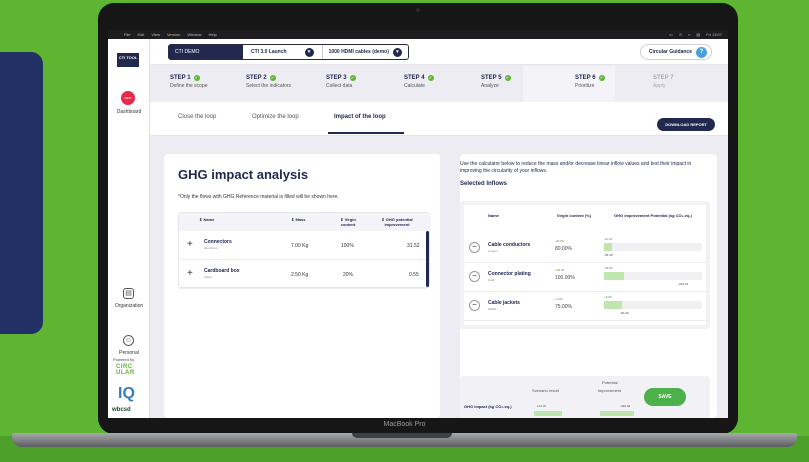 This screenshot has height=462, width=809. What do you see at coordinates (347, 246) in the screenshot?
I see `row-virgin: 100%` at bounding box center [347, 246].